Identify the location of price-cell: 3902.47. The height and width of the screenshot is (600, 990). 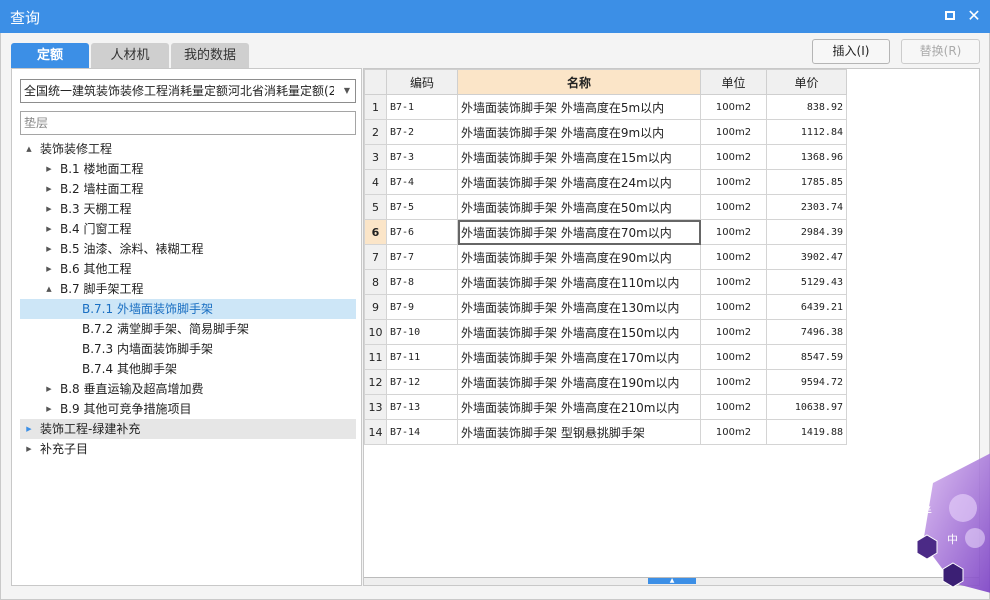
(806, 257).